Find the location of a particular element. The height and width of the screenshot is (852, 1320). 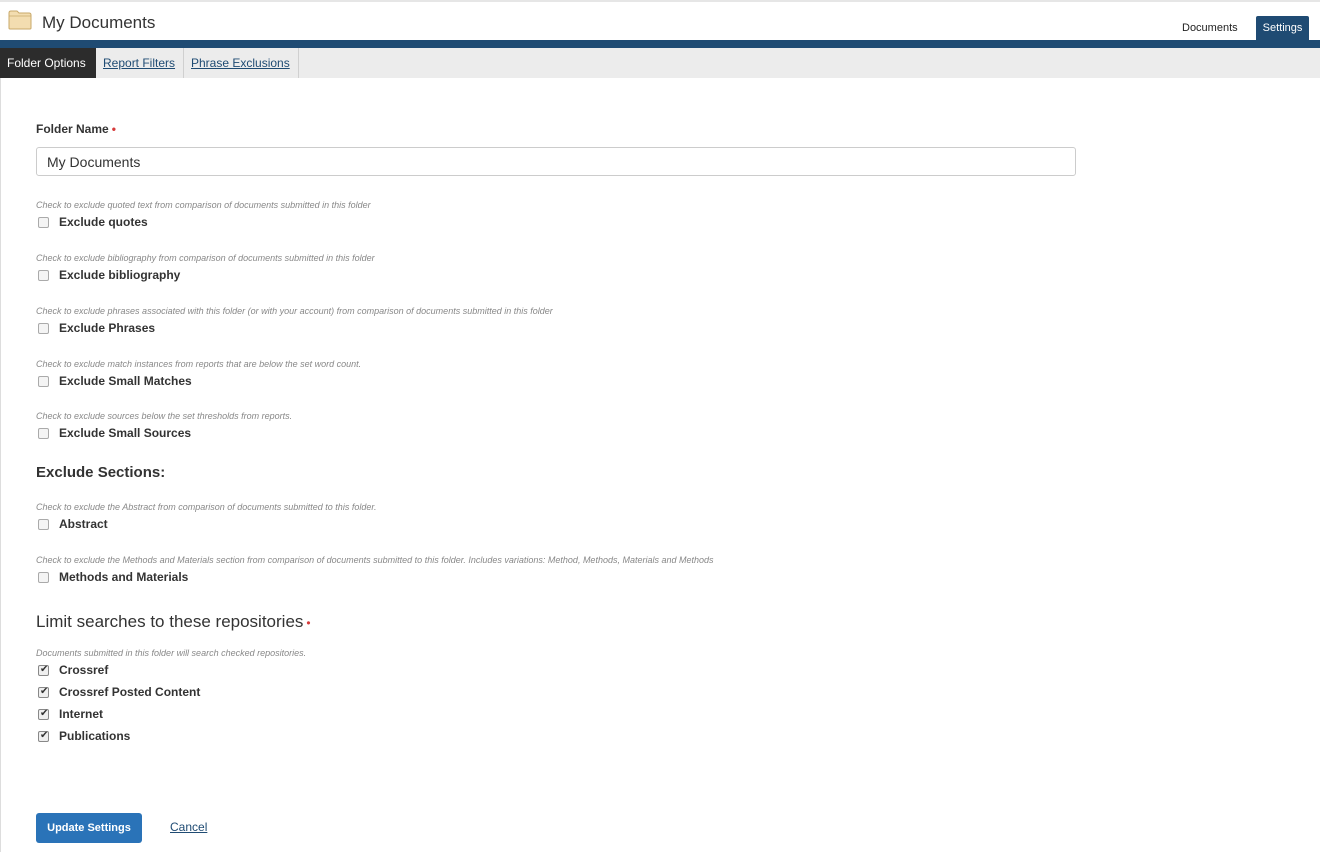

nav-bar is located at coordinates (660, 44).